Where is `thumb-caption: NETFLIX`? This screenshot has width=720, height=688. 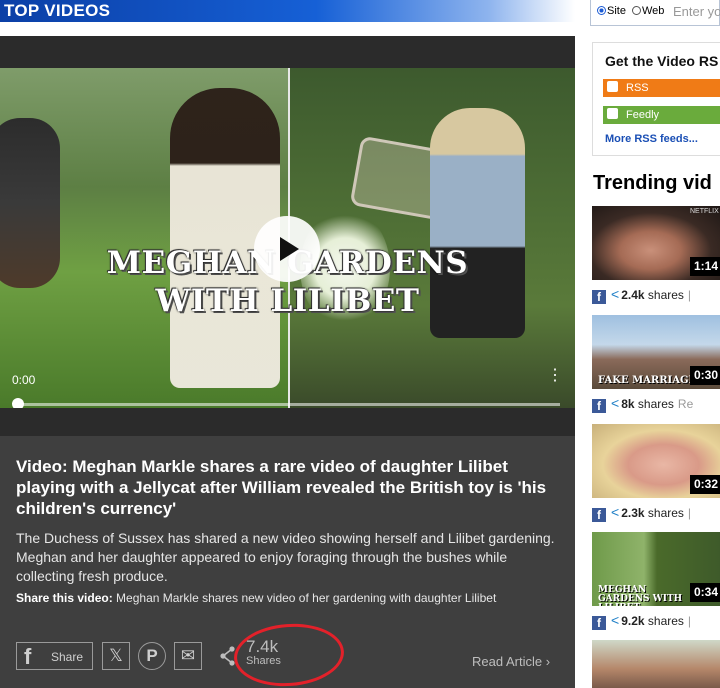
thumb-caption: NETFLIX is located at coordinates (704, 211).